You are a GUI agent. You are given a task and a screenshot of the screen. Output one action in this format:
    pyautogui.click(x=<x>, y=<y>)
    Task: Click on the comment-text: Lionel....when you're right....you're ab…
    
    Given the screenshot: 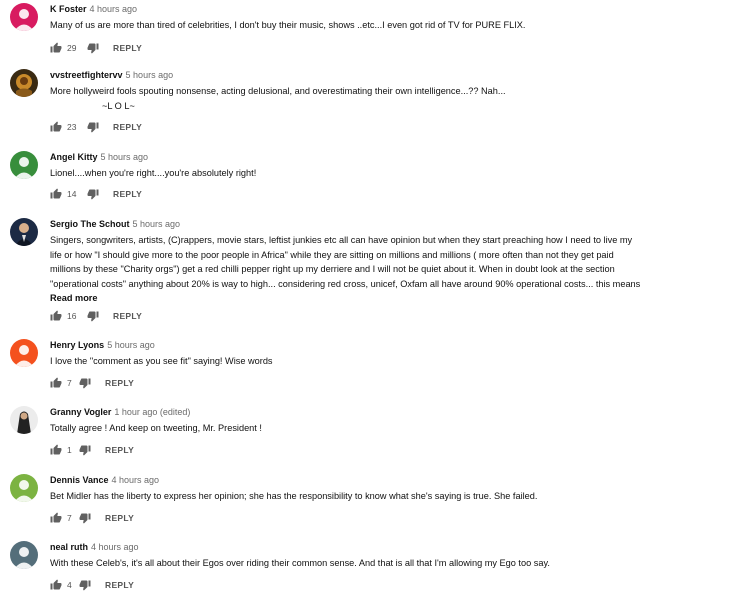 What is the action you would take?
    pyautogui.click(x=153, y=173)
    